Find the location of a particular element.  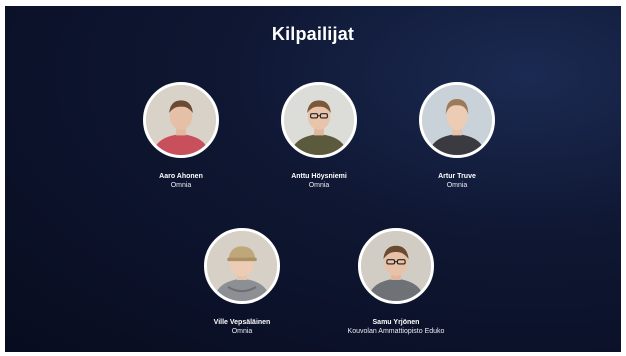

contestant-school: Kouvolan Ammattiopisto Eduko is located at coordinates (396, 331).